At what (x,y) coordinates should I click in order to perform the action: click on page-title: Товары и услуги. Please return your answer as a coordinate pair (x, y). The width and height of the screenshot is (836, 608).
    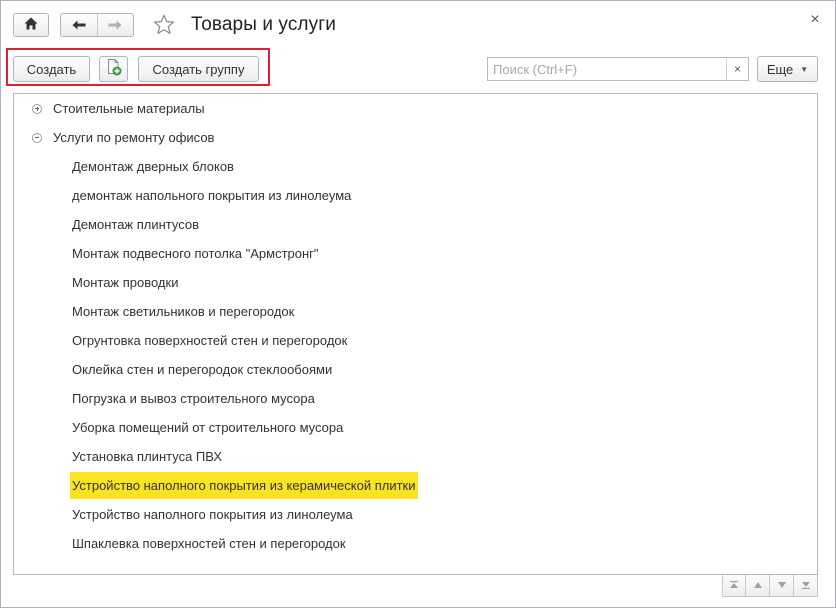
    Looking at the image, I should click on (263, 24).